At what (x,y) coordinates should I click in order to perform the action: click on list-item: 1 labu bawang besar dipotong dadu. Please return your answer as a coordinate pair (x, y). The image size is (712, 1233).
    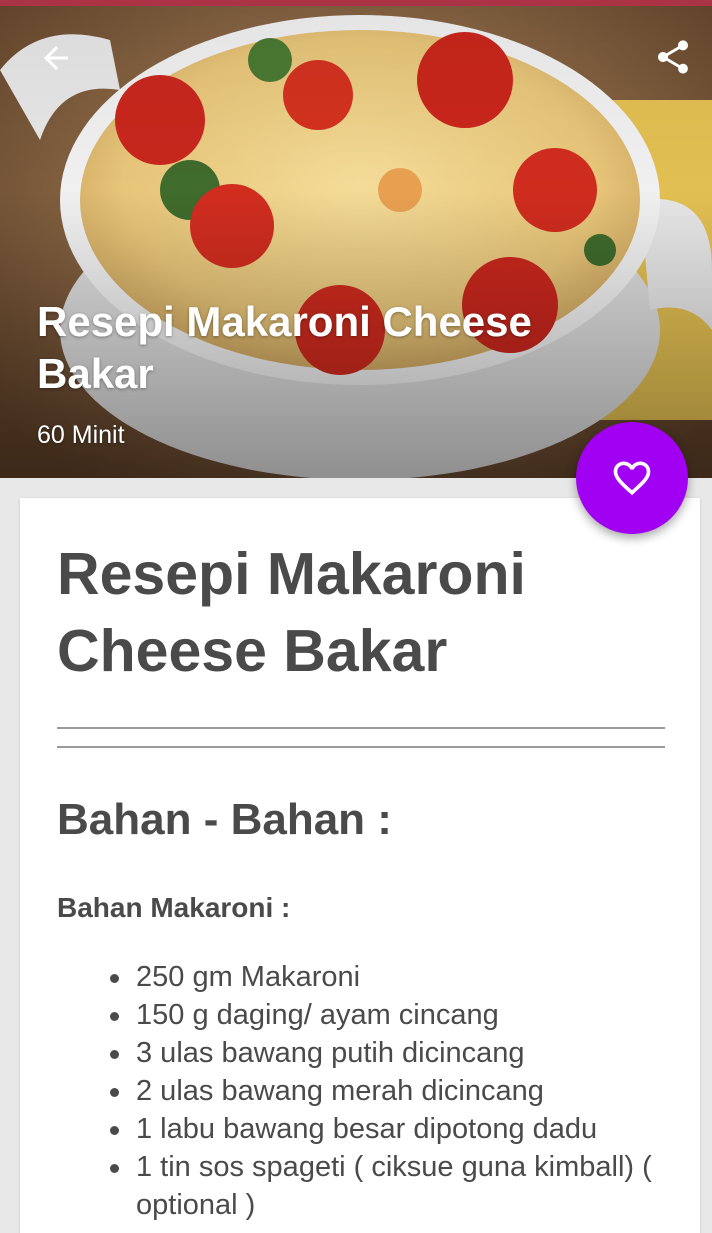
    Looking at the image, I should click on (389, 1129).